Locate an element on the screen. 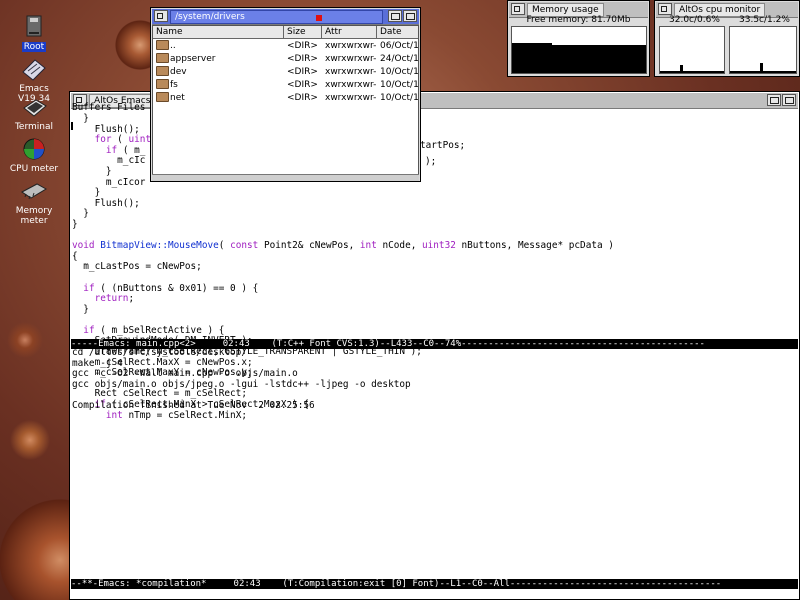 This screenshot has height=600, width=800. emacs-icon is located at coordinates (34, 70).